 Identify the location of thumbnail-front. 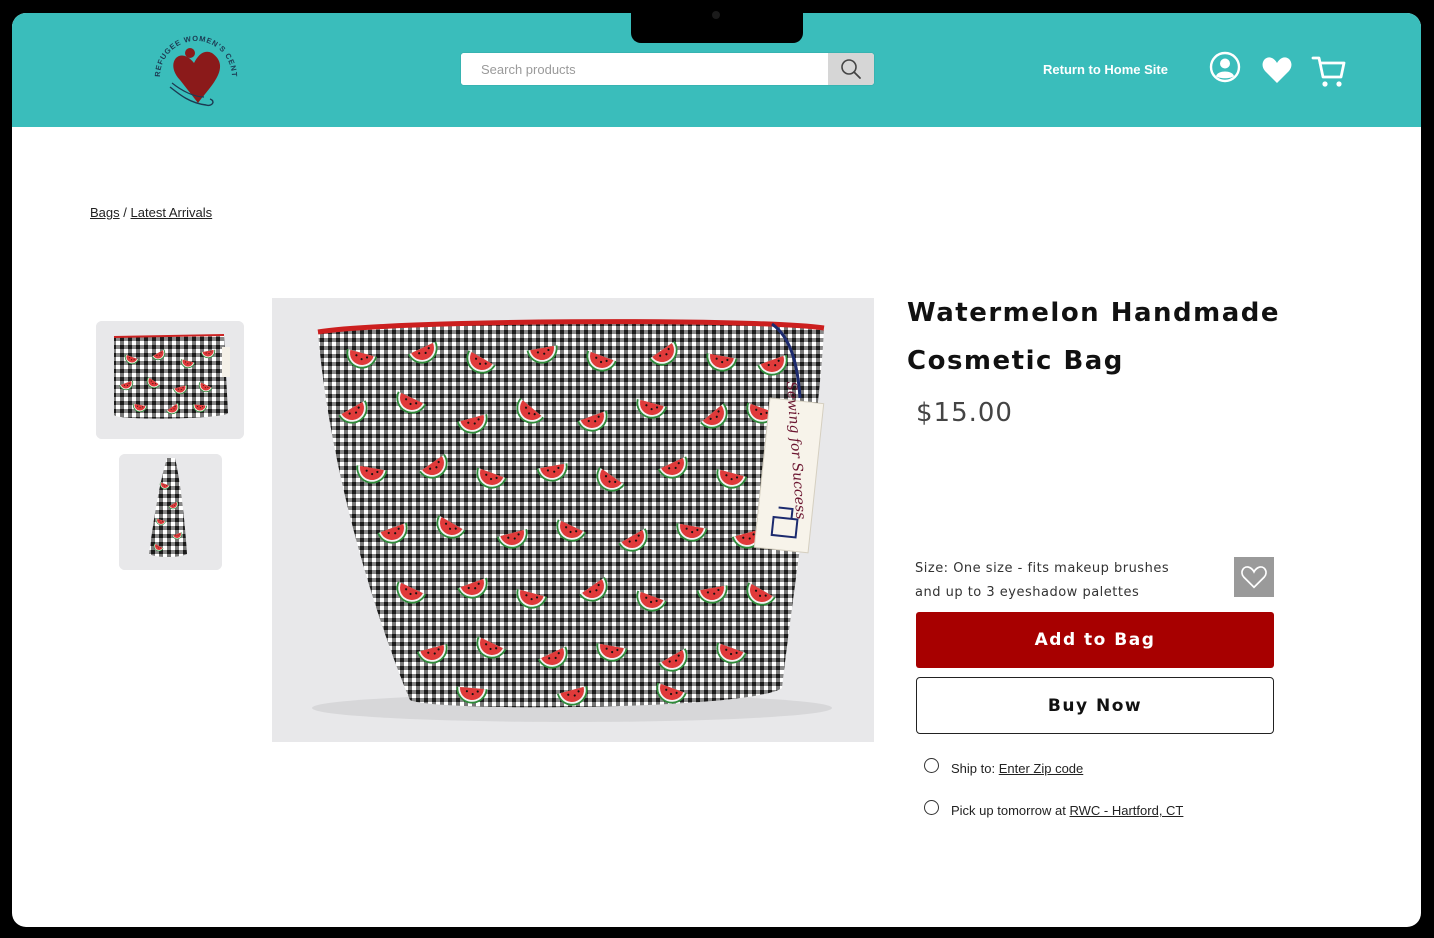
(170, 380).